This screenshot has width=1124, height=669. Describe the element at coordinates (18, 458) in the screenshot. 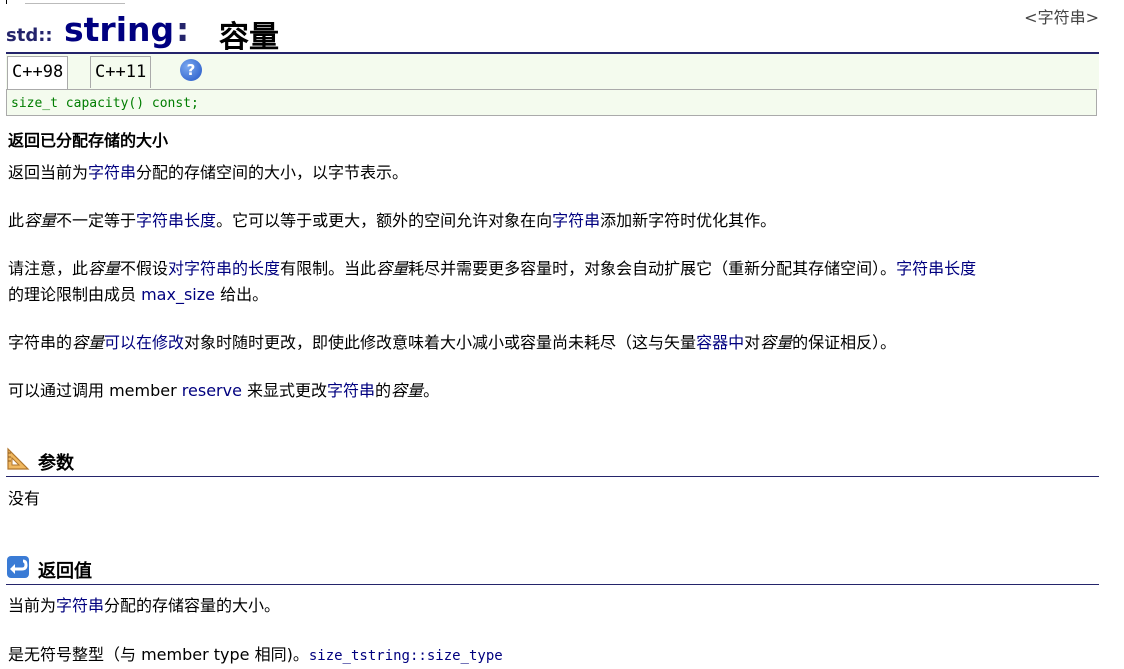

I see `triangle-ruler-icon` at that location.